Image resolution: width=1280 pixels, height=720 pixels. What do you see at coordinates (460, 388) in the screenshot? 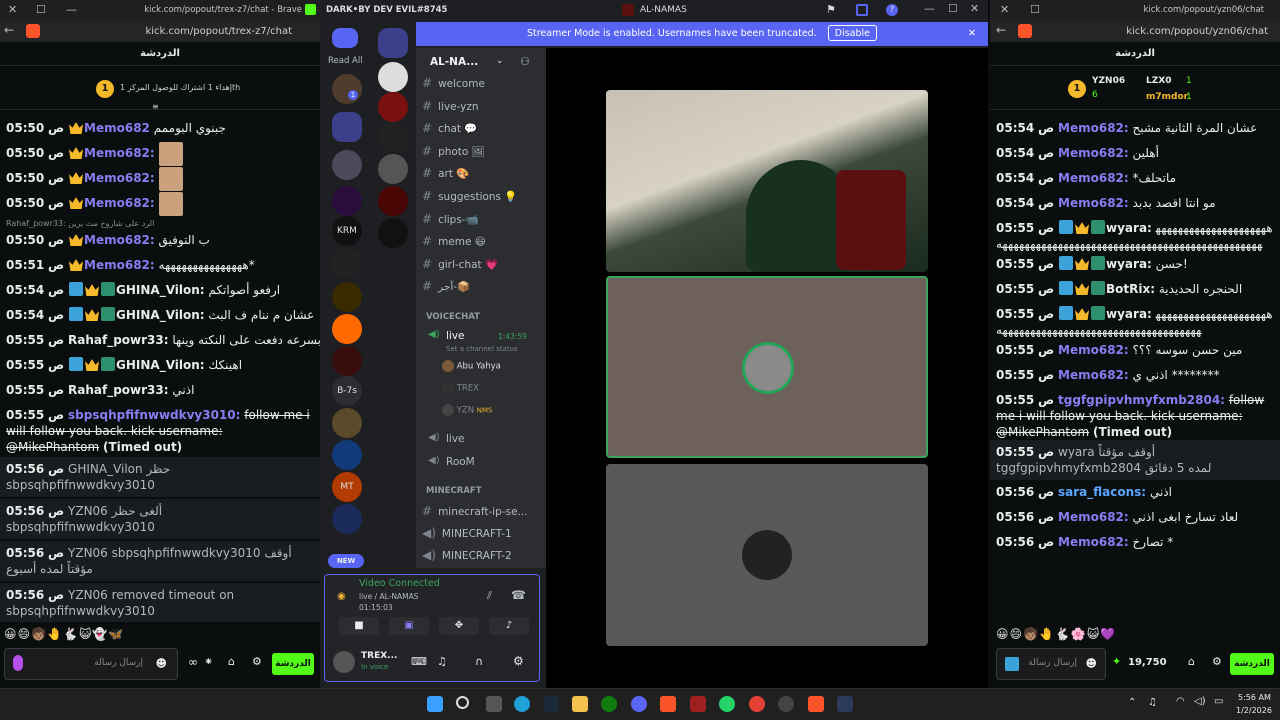
I see `voice-member-2: TREX` at bounding box center [460, 388].